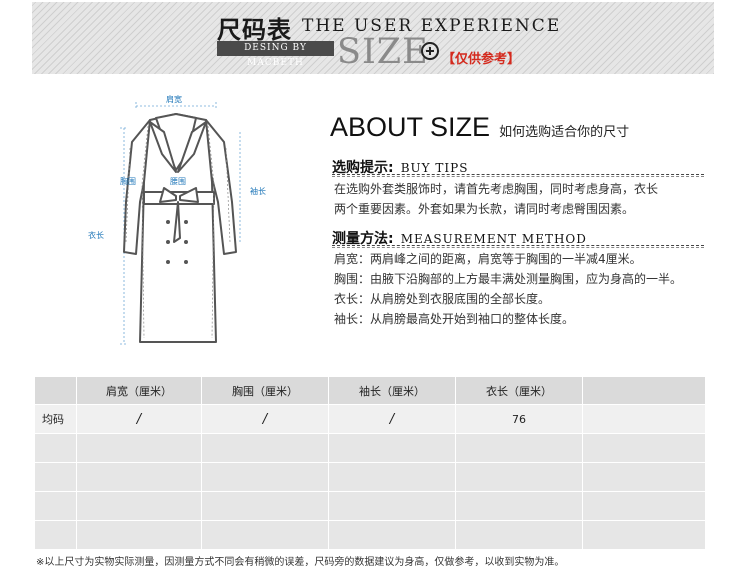  Describe the element at coordinates (254, 30) in the screenshot. I see `page-title-cn: 尺码表` at that location.